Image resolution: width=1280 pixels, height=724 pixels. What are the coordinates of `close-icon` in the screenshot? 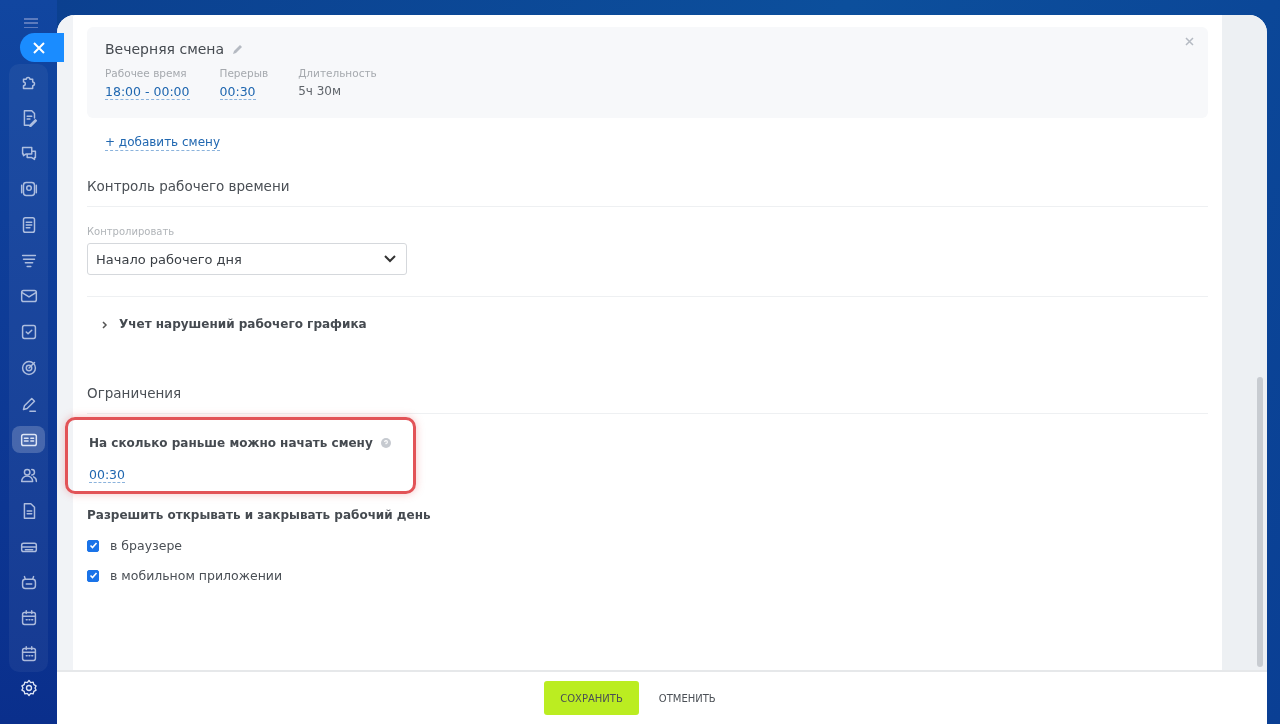 It's located at (39, 47).